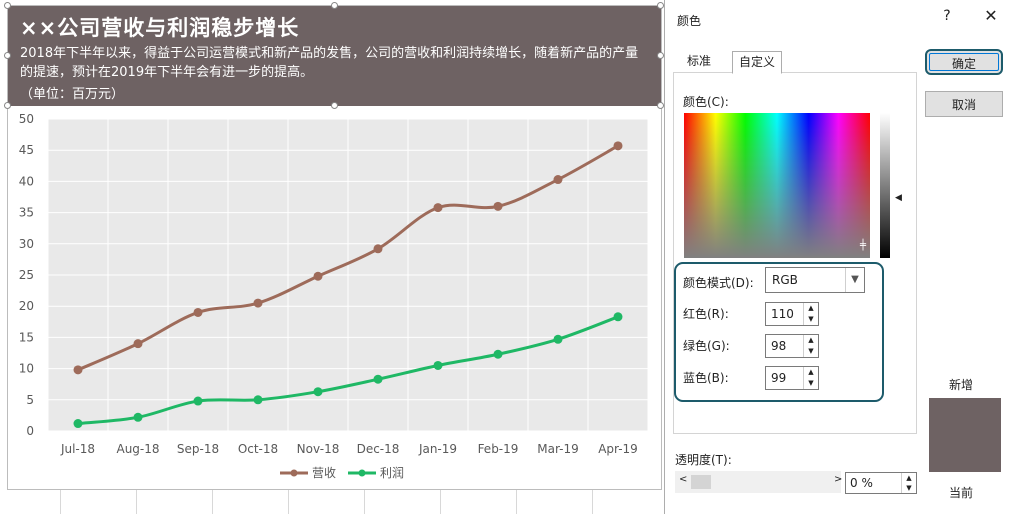  What do you see at coordinates (557, 449) in the screenshot?
I see `x-tick-label: Mar-19` at bounding box center [557, 449].